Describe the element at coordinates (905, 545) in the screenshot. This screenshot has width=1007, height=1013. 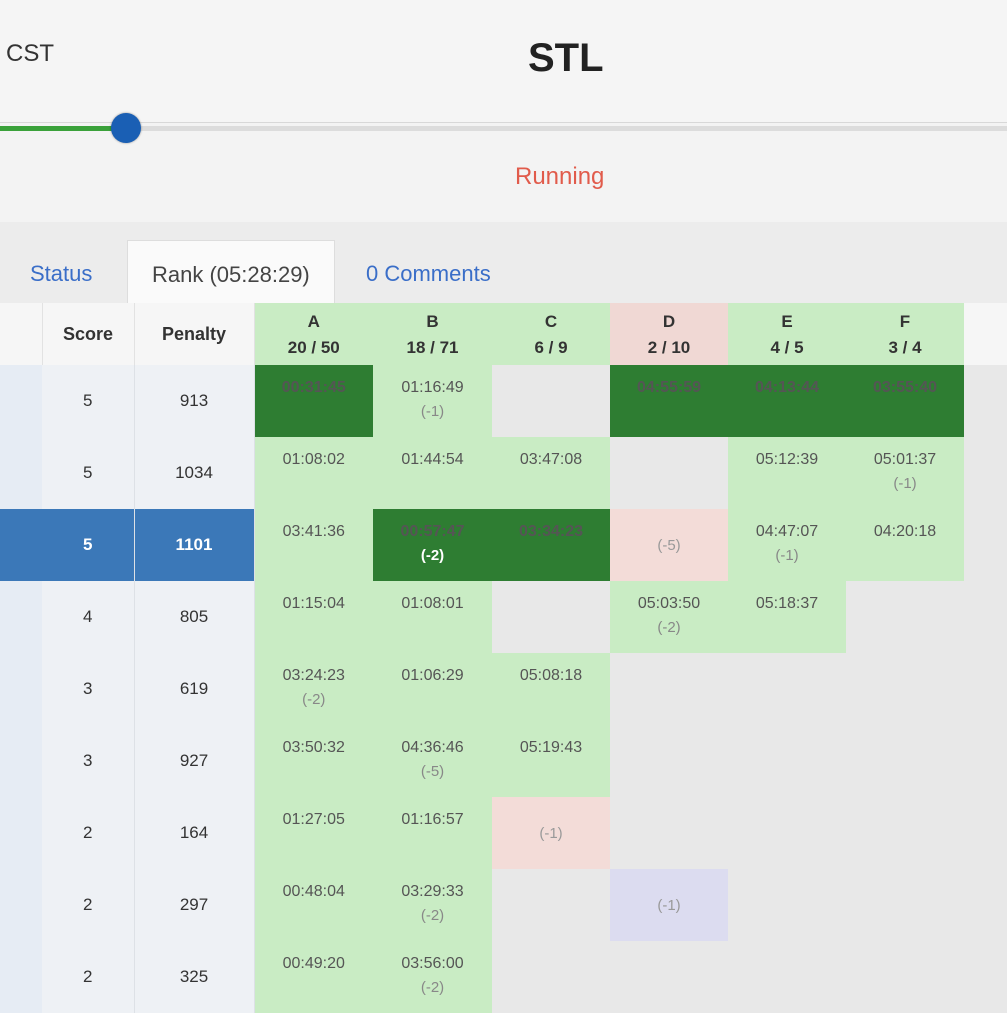
I see `problem-cell-f: 04:20:18` at that location.